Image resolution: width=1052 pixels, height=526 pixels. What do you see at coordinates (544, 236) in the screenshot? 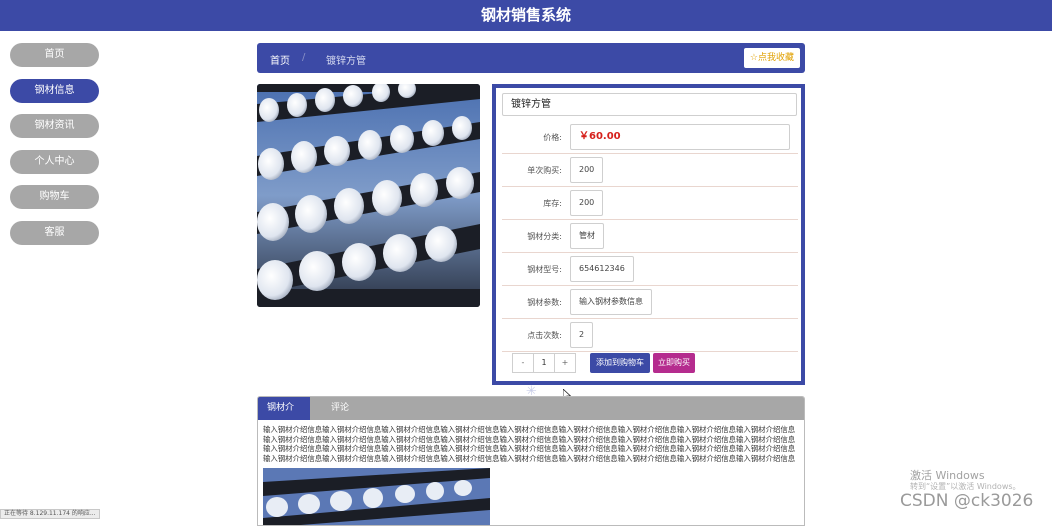
I see `category-label: 钢材分类:` at bounding box center [544, 236].